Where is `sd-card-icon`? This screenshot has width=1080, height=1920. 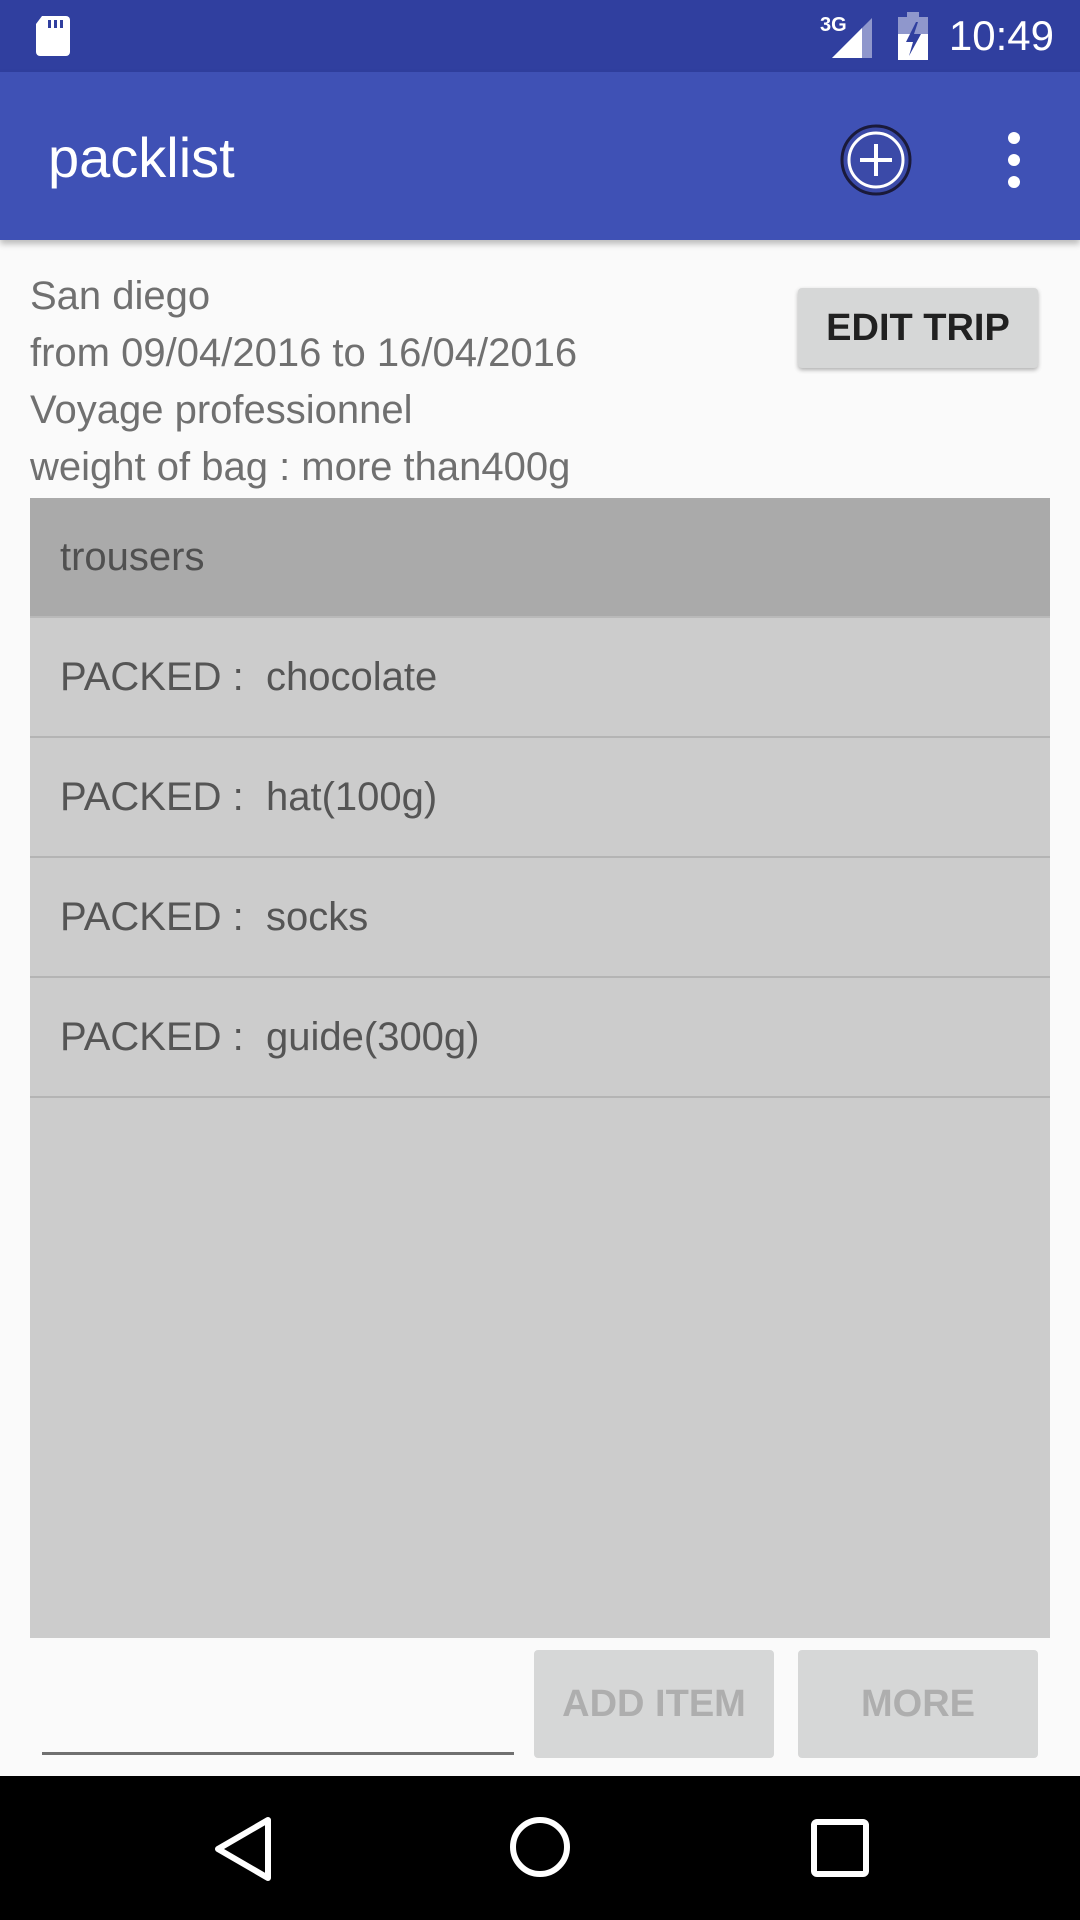 sd-card-icon is located at coordinates (53, 36).